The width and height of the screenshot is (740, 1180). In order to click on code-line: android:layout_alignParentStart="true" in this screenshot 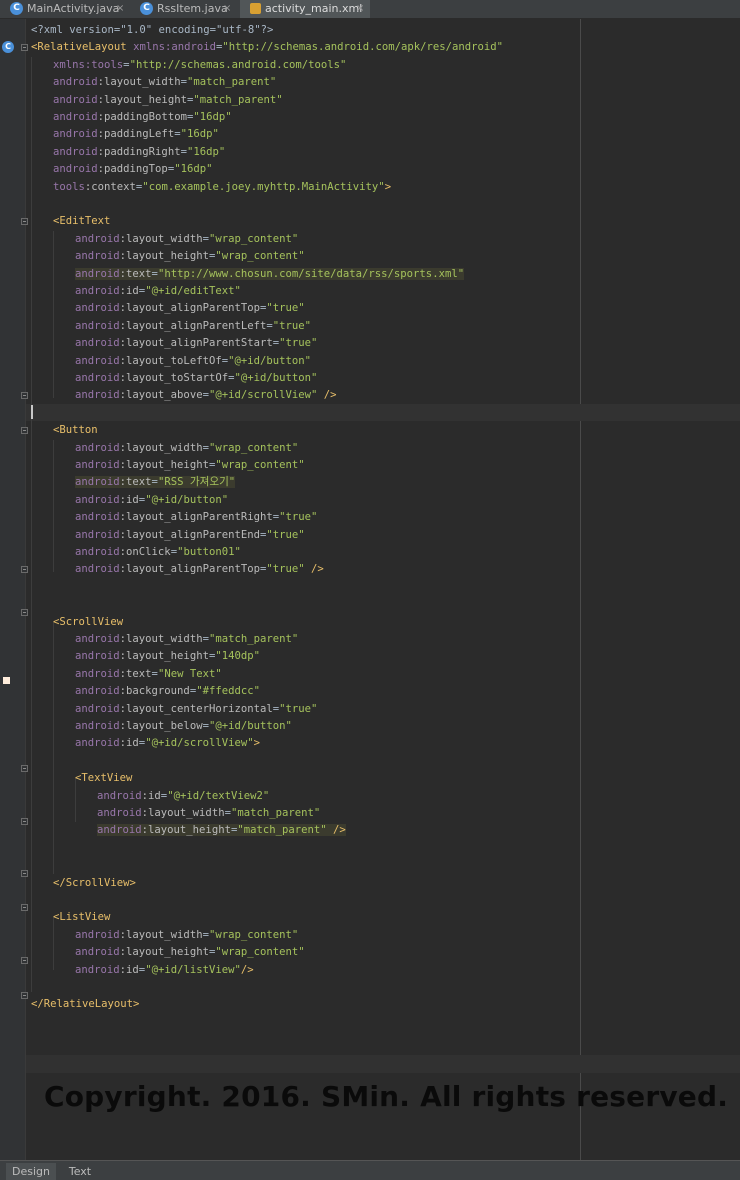, I will do `click(196, 343)`.